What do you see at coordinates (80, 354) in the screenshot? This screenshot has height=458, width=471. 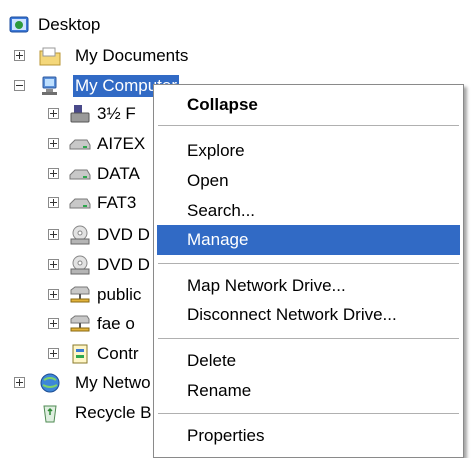 I see `control-panel-icon` at bounding box center [80, 354].